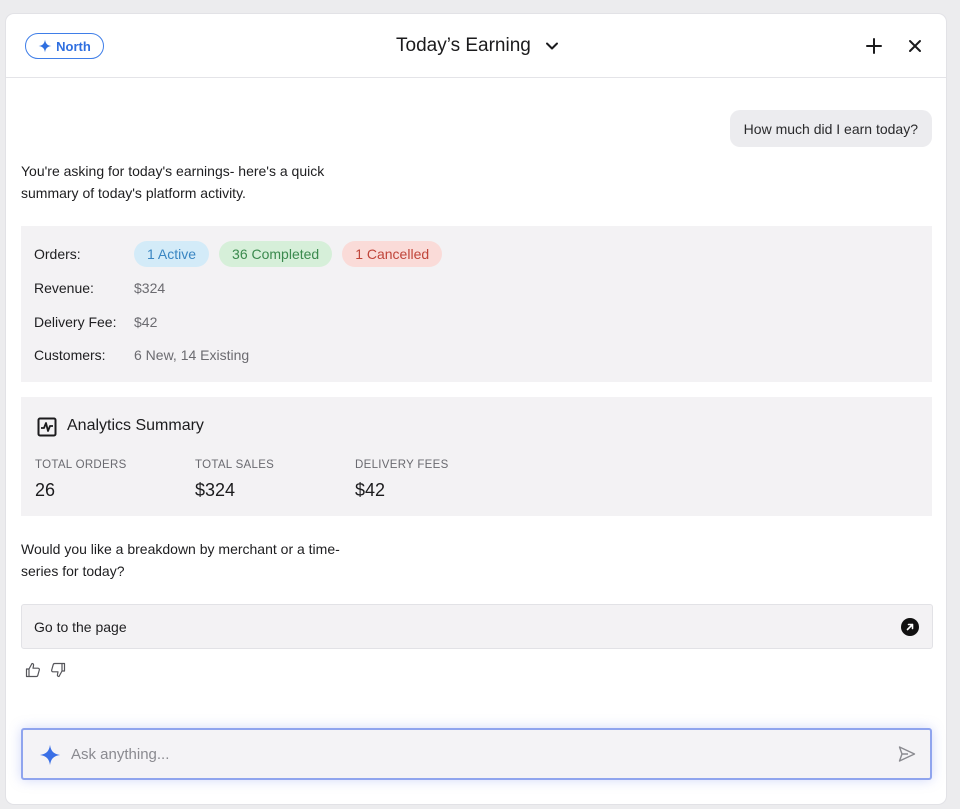 The width and height of the screenshot is (960, 809). Describe the element at coordinates (551, 46) in the screenshot. I see `chevron-down-icon` at that location.